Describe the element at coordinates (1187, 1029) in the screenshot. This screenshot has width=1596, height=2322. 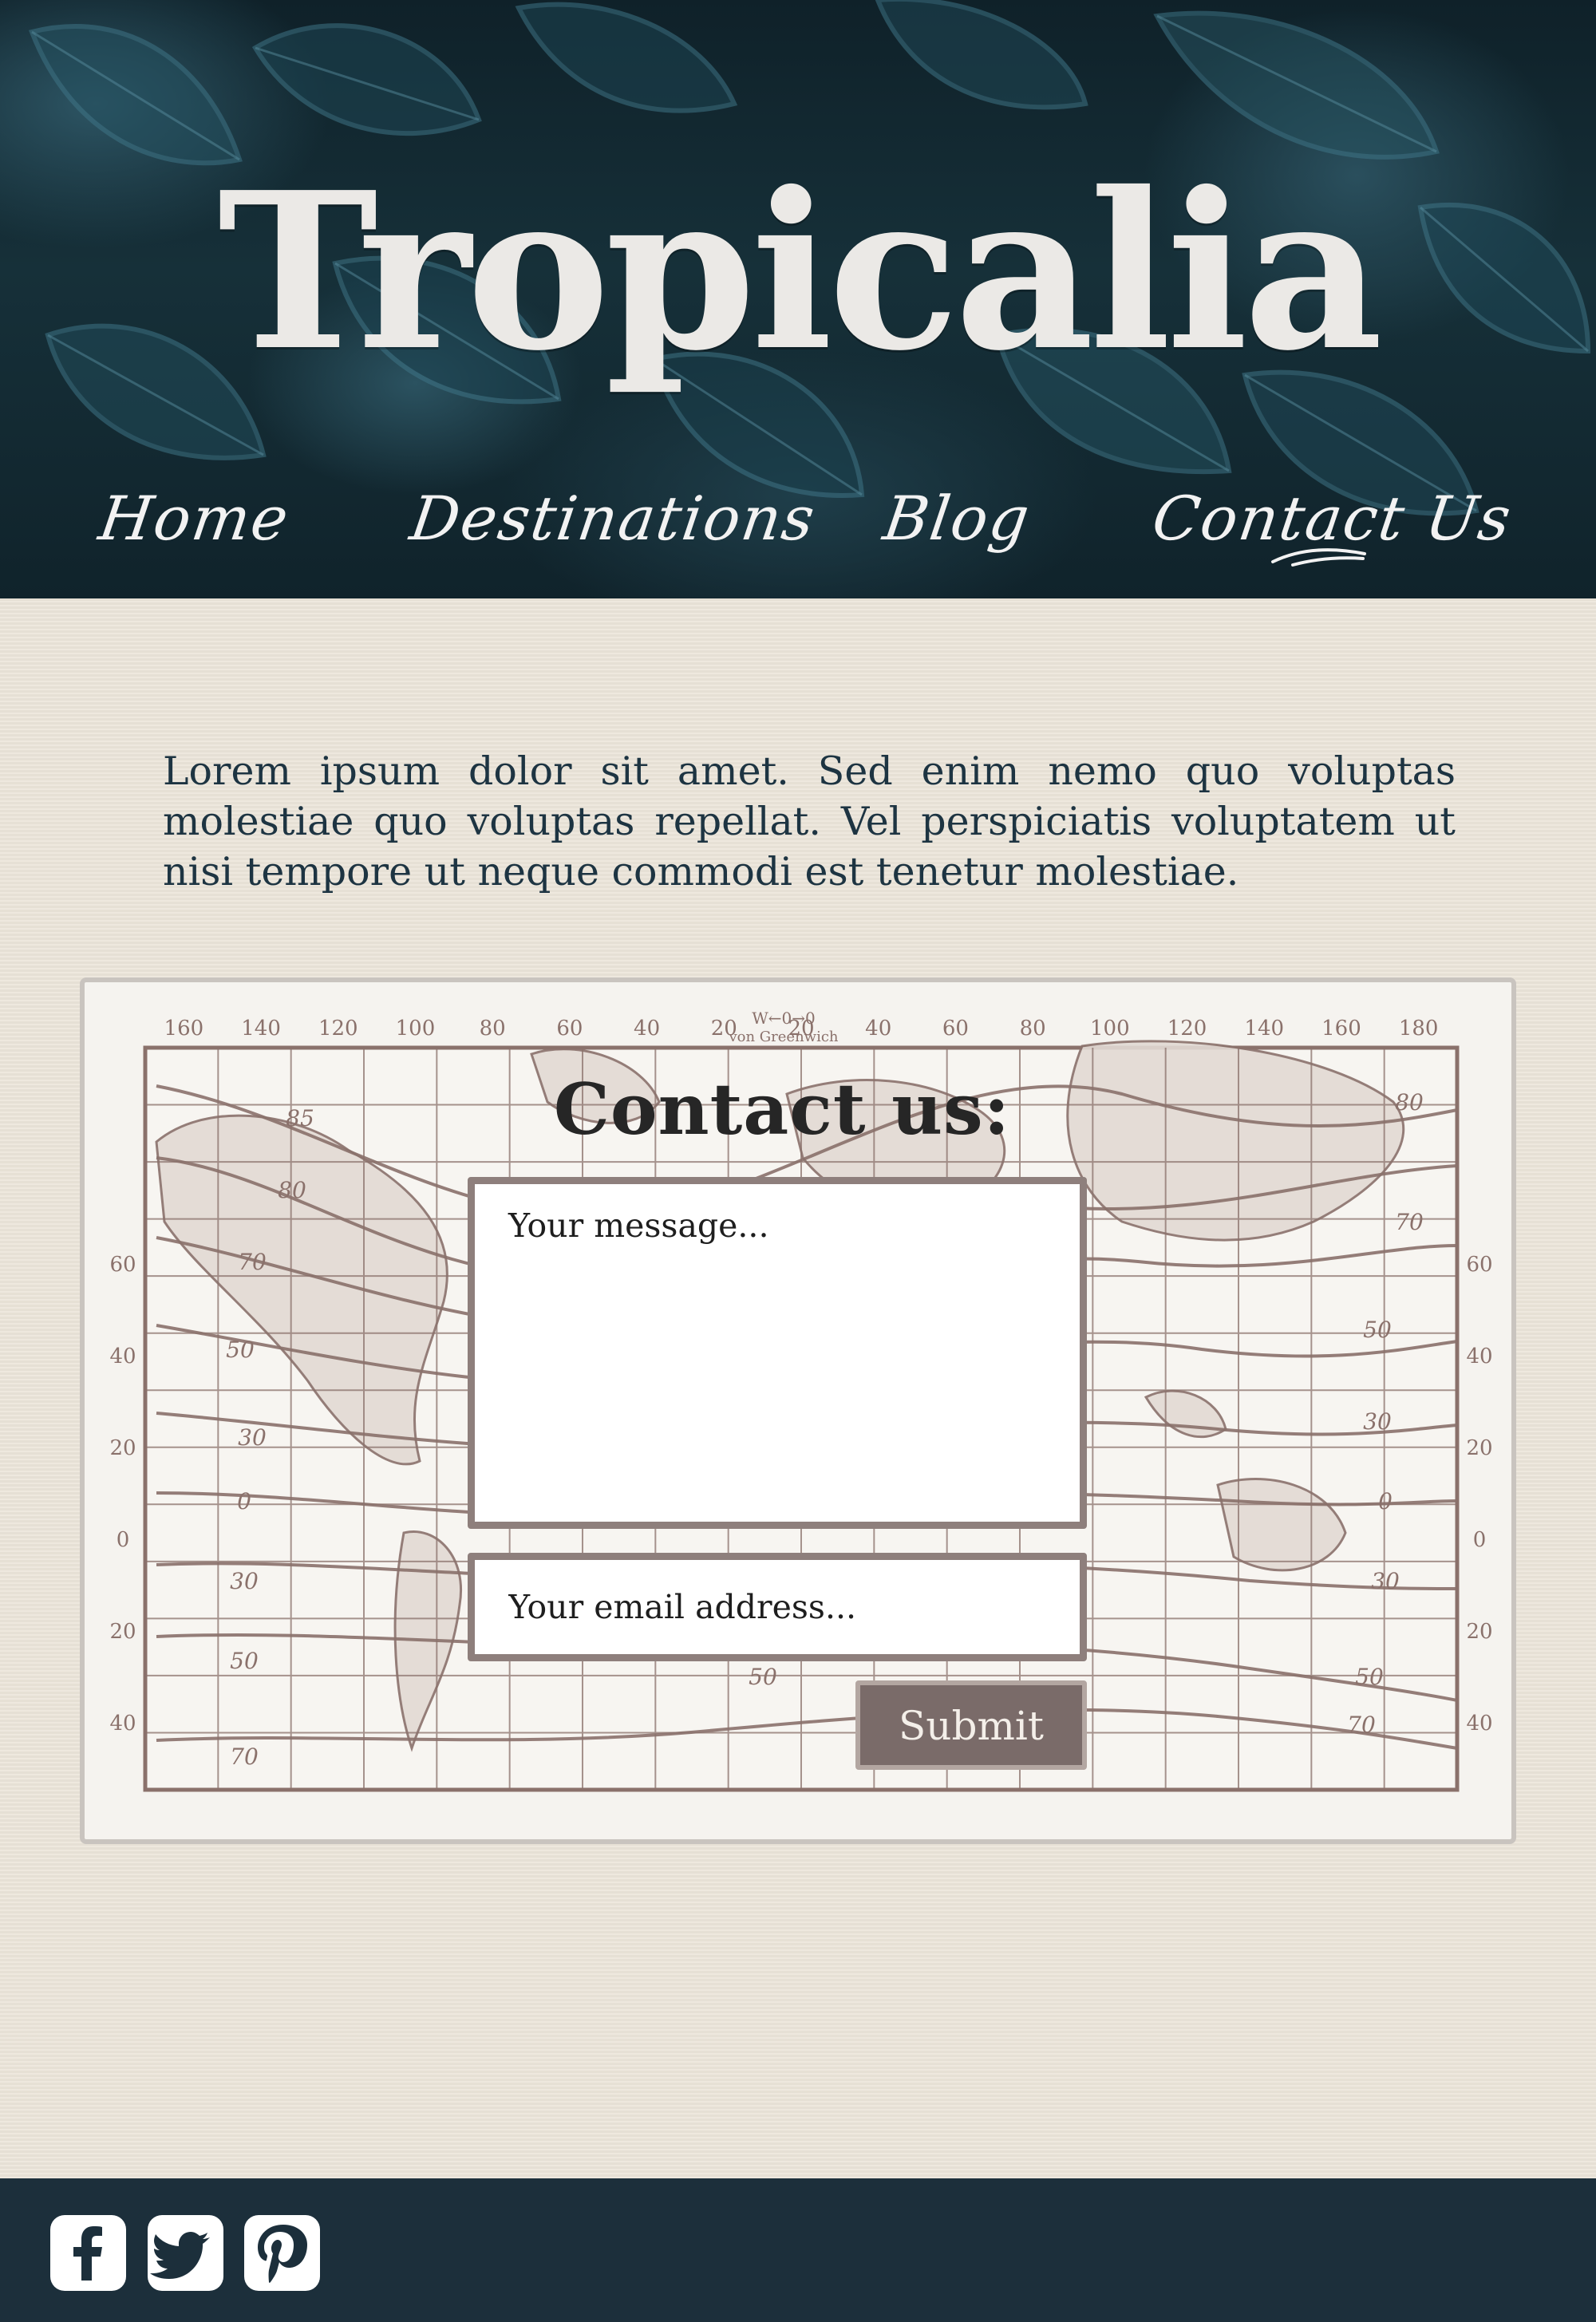
I see `map-longitude-label-13: 120` at that location.